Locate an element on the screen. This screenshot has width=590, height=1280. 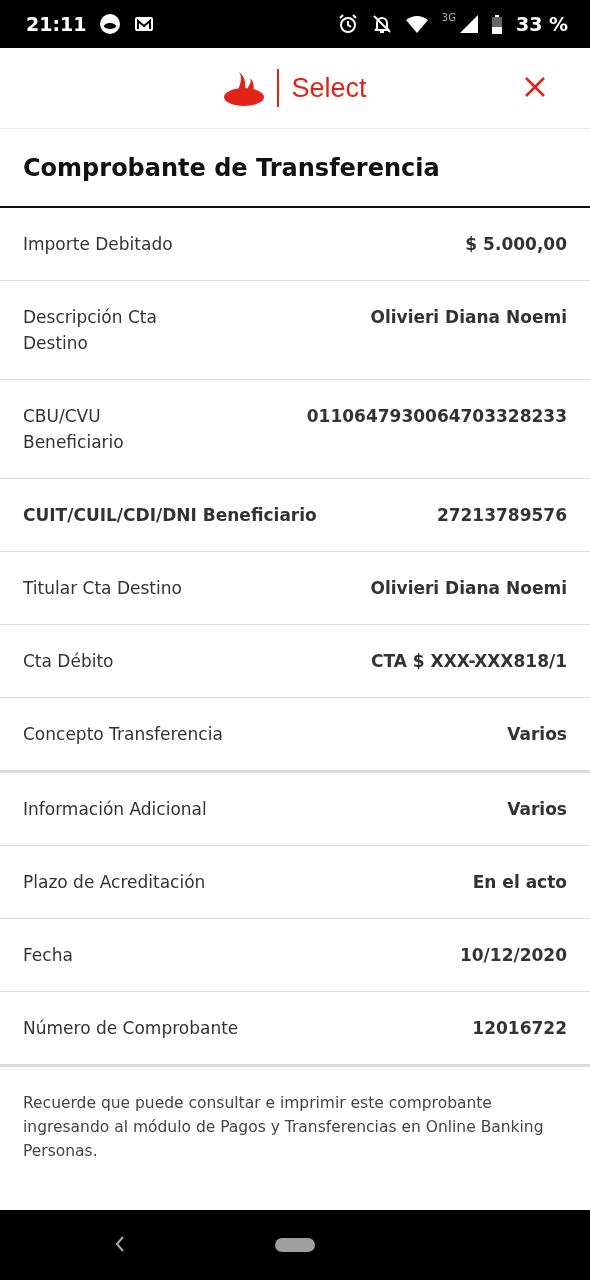
app-notification-icon is located at coordinates (110, 24).